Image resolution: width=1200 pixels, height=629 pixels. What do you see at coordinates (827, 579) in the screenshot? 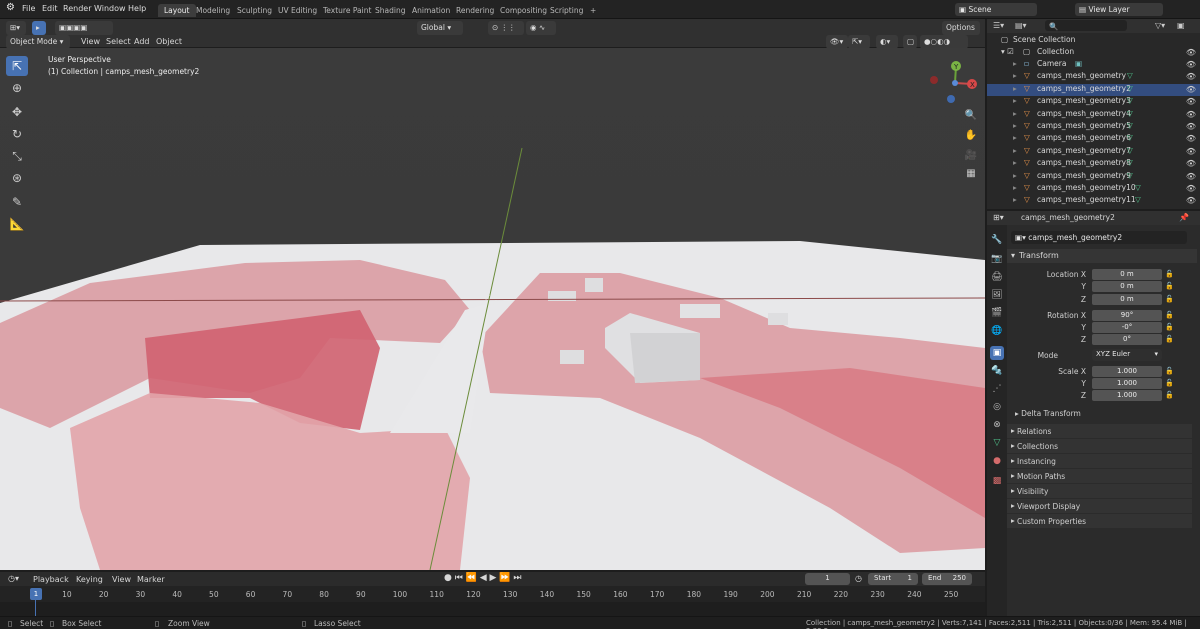
I see `current-frame-field: 1` at bounding box center [827, 579].